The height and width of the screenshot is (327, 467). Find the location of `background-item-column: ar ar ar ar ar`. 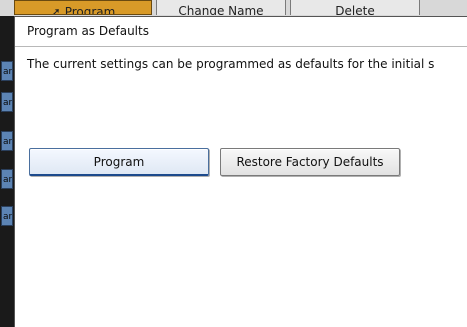

background-item-column: ar ar ar ar ar is located at coordinates (7, 171).